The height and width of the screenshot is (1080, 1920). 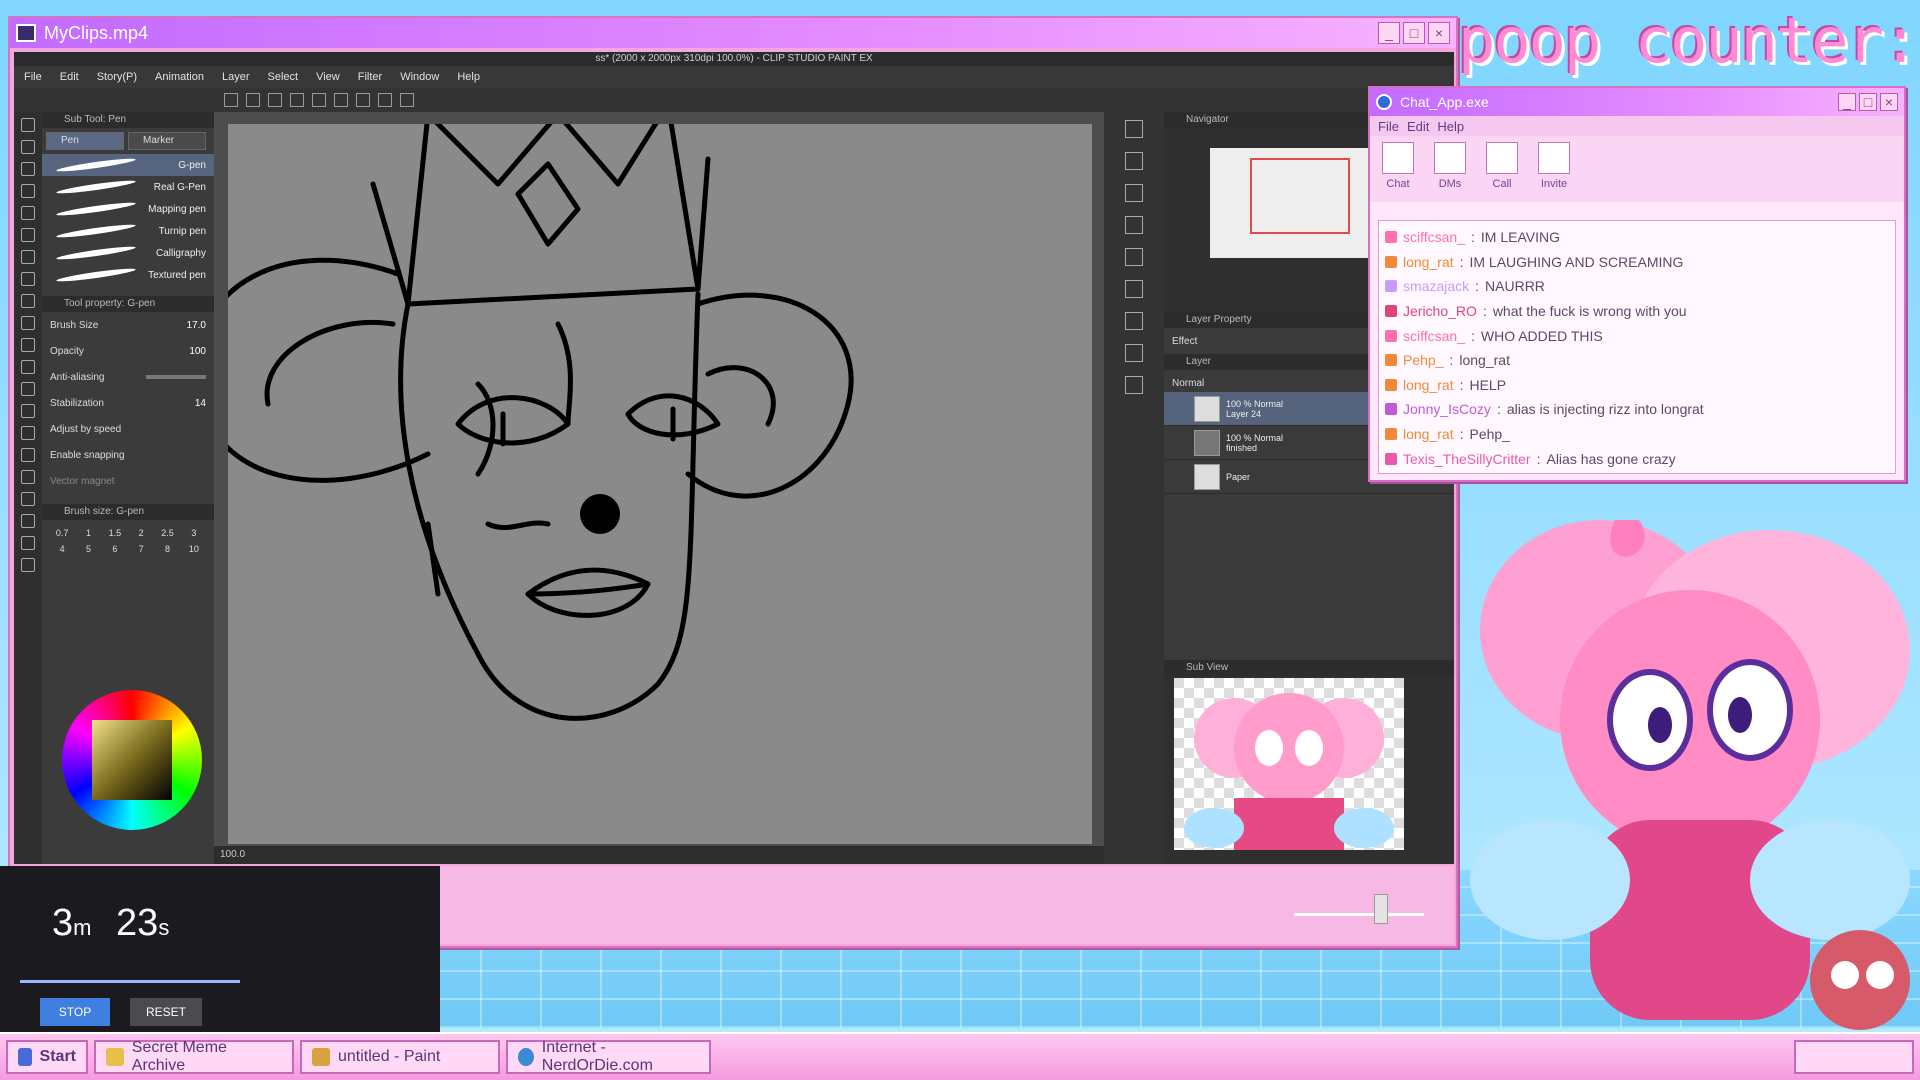 What do you see at coordinates (28, 257) in the screenshot?
I see `eyedropper-tool-icon` at bounding box center [28, 257].